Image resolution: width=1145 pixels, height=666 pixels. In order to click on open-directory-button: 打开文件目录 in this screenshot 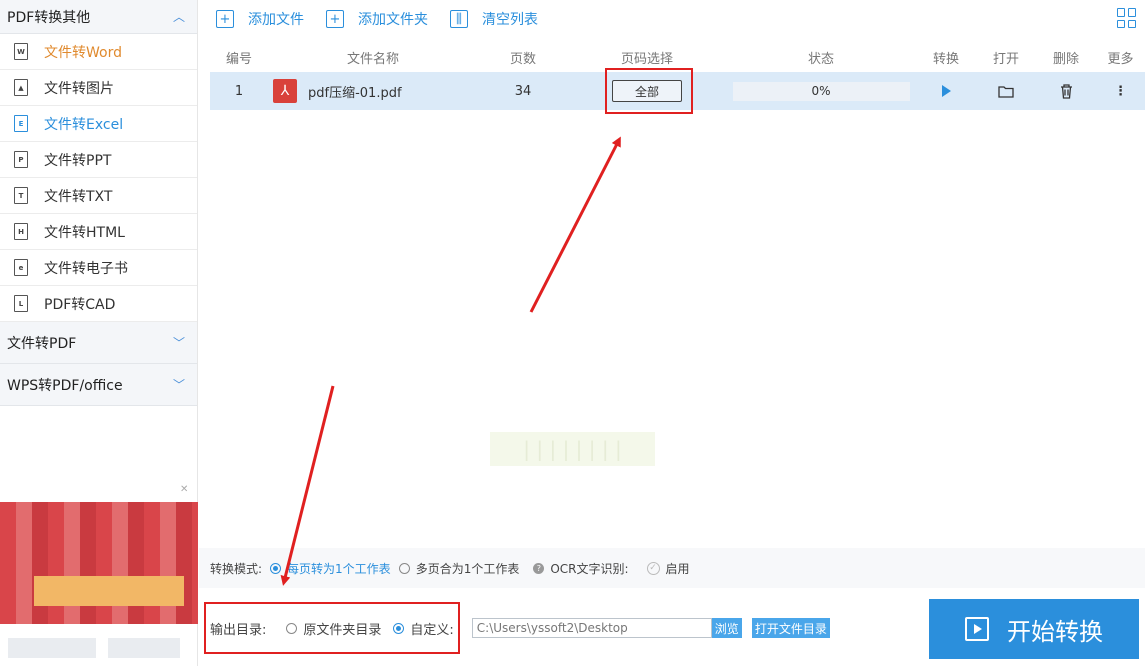, I will do `click(790, 628)`.